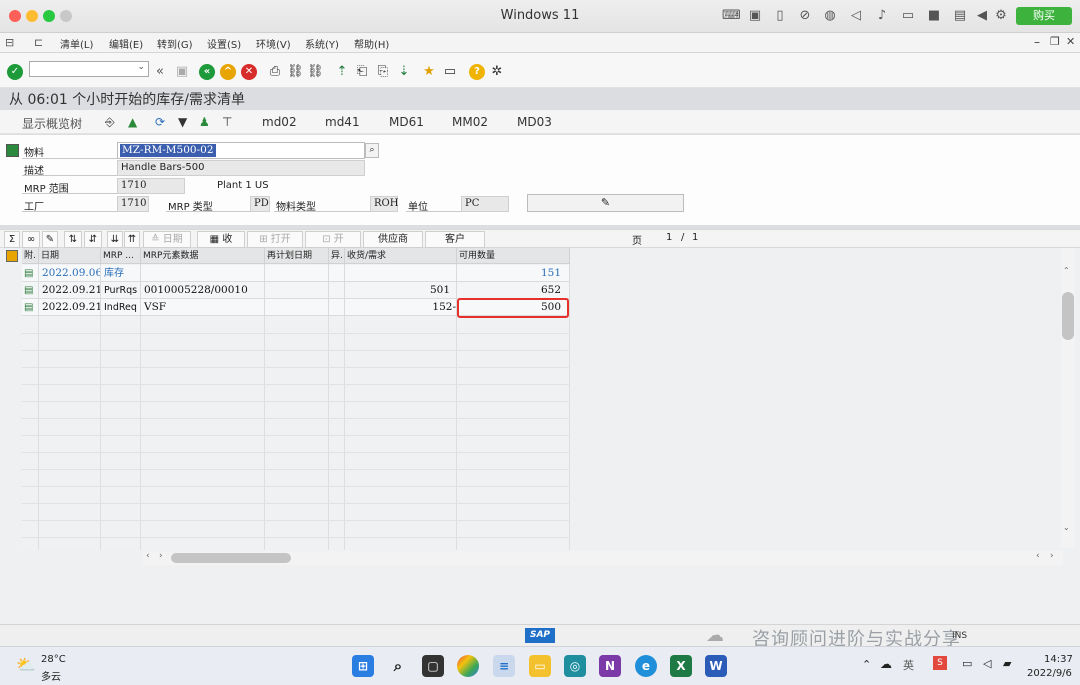 This screenshot has height=685, width=1080. I want to click on menu-system: 系统(Y), so click(322, 43).